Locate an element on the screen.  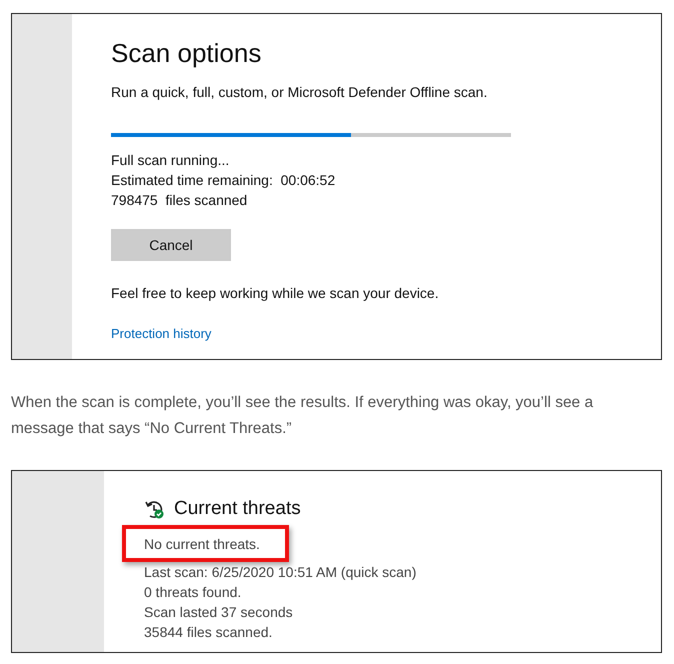
panel-title: Current threats is located at coordinates (237, 509).